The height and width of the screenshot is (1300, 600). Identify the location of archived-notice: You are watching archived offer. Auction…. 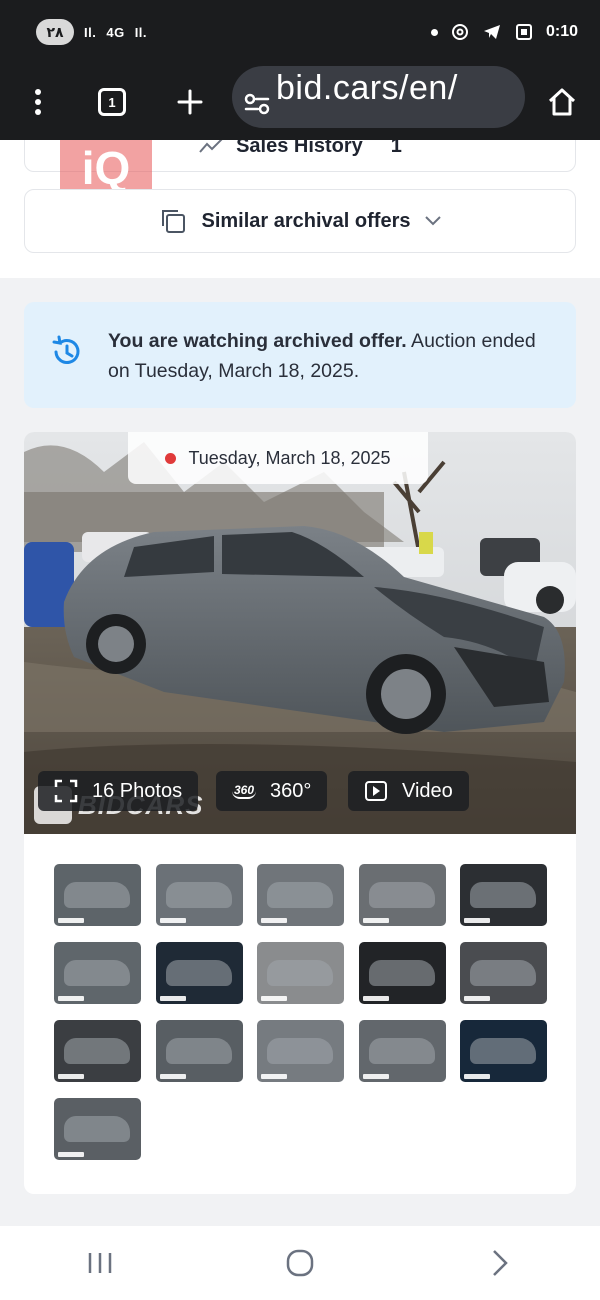
(300, 355).